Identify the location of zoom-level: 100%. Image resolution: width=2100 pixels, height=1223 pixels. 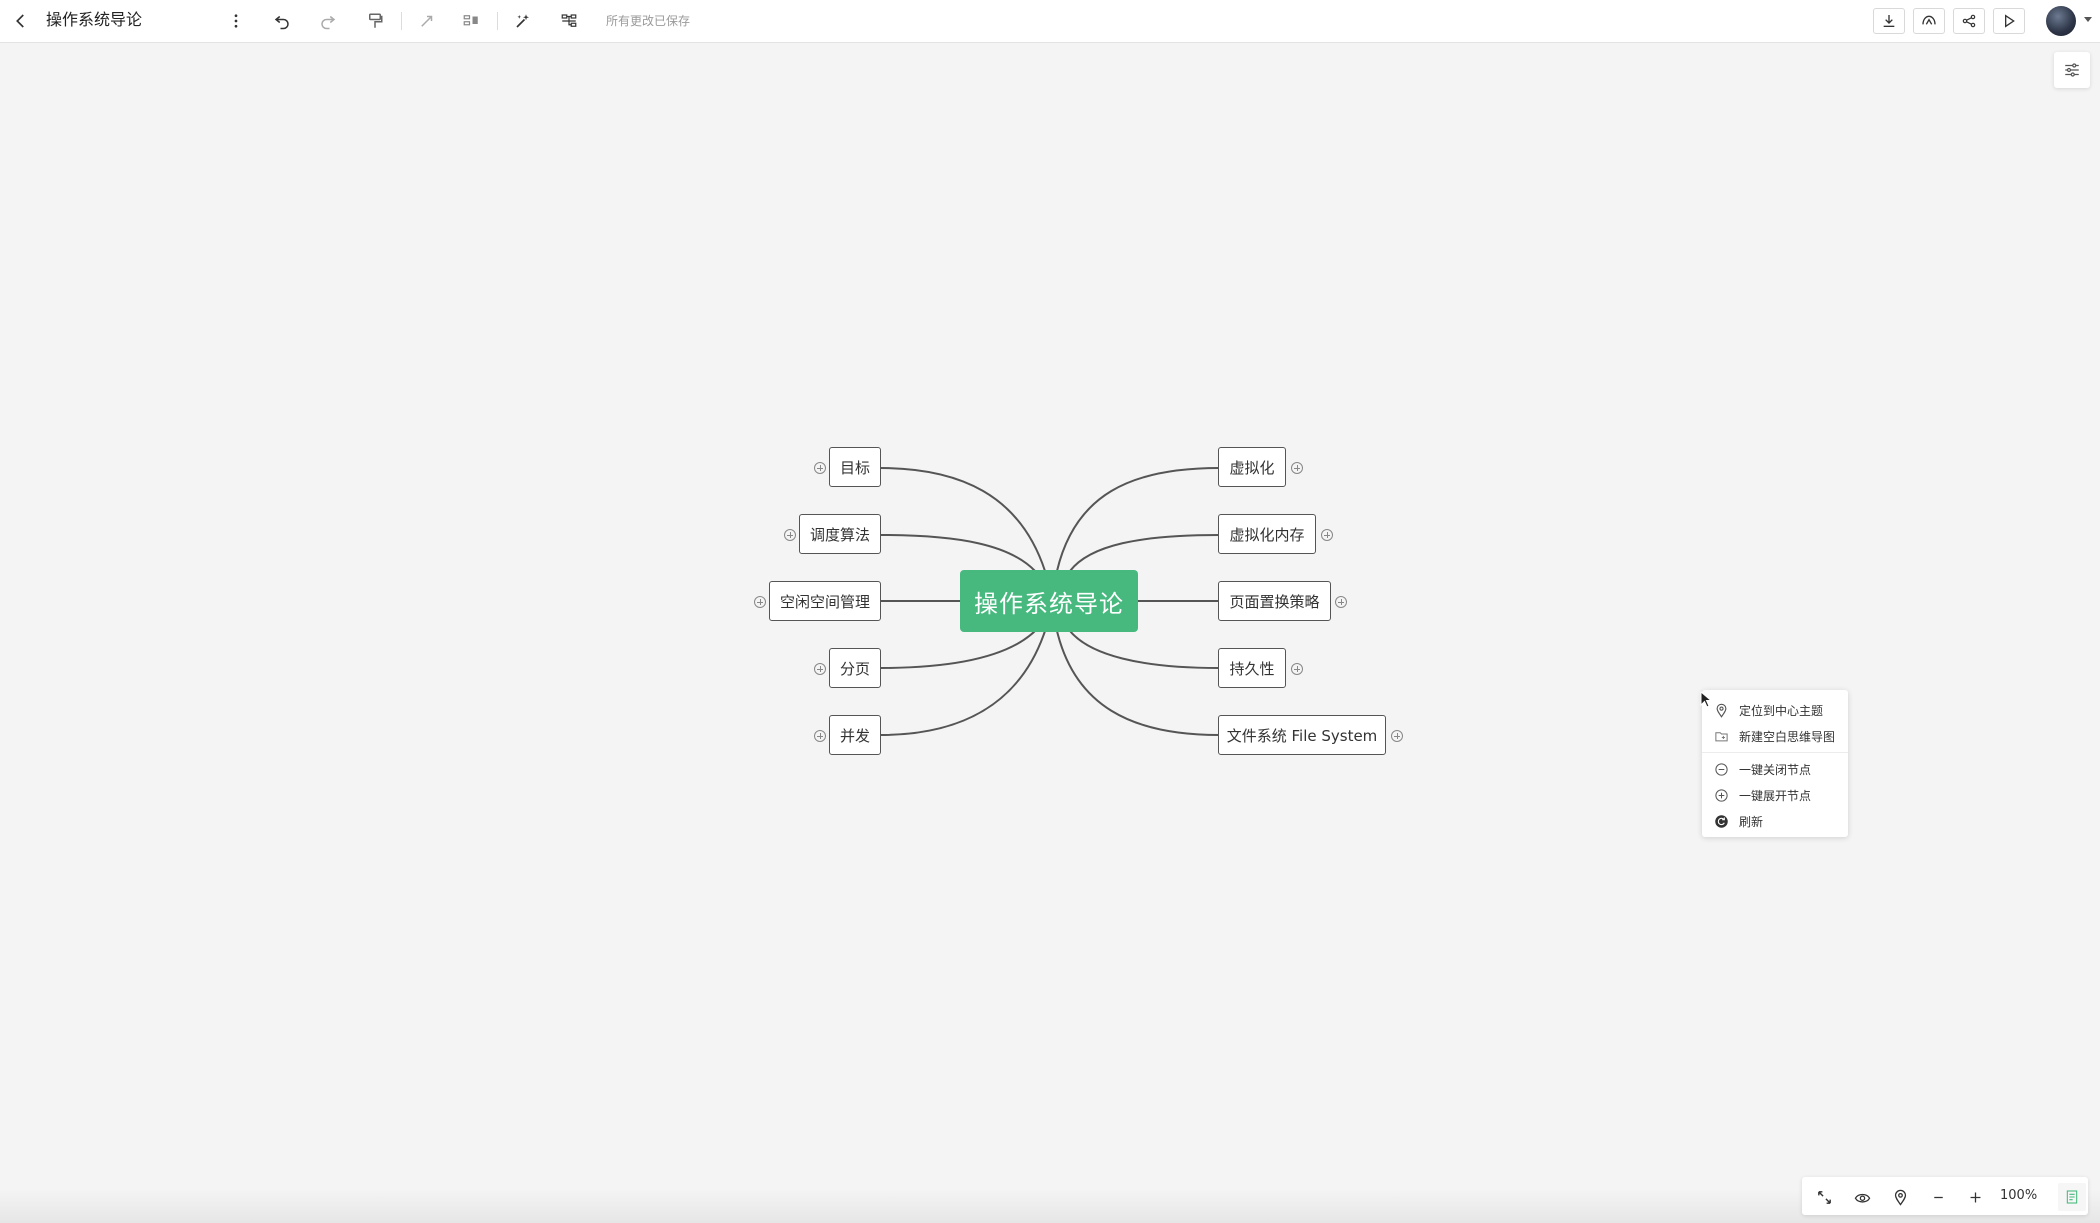
(2018, 1196).